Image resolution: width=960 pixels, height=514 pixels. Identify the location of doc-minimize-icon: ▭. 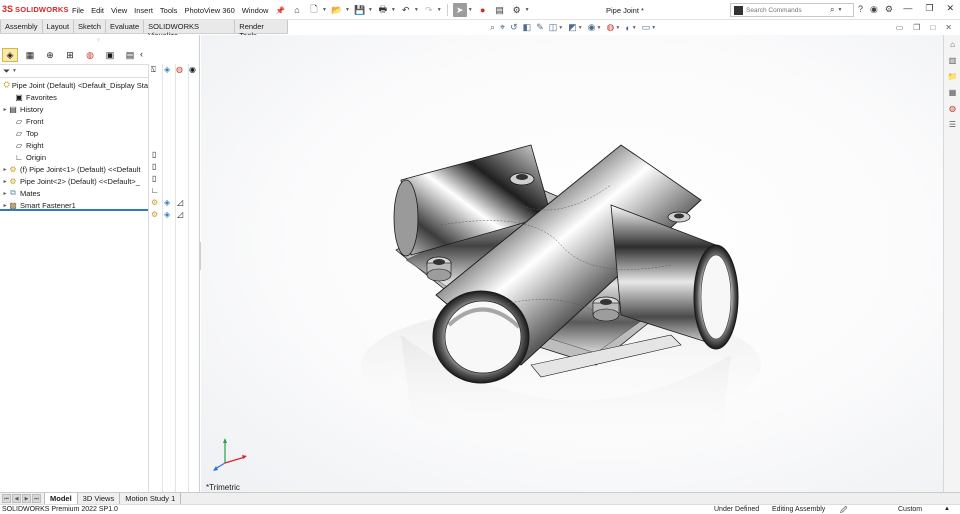
(900, 27).